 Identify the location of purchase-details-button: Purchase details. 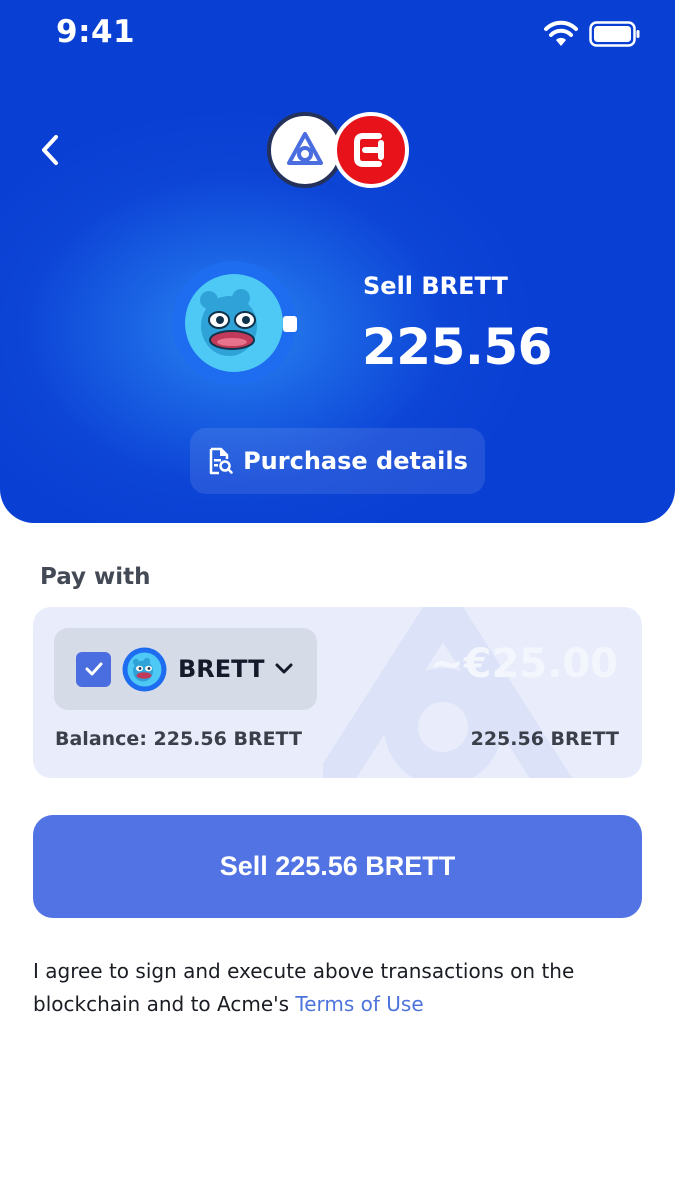
(337, 461).